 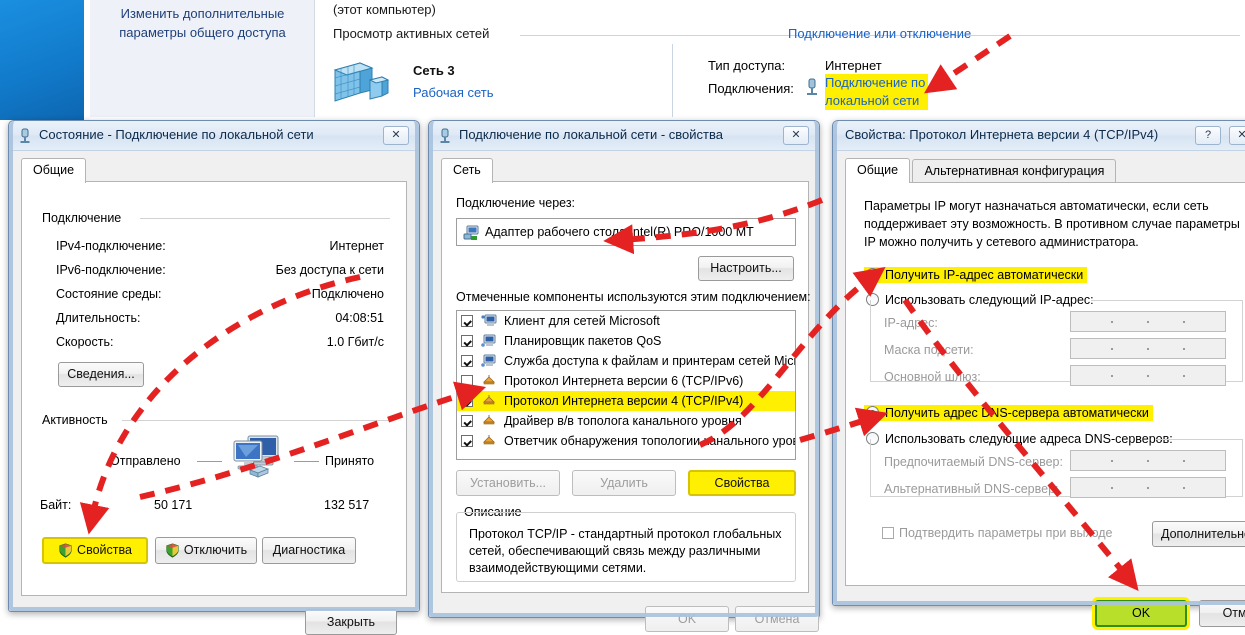 I want to click on tab-network: Сеть, so click(x=467, y=170).